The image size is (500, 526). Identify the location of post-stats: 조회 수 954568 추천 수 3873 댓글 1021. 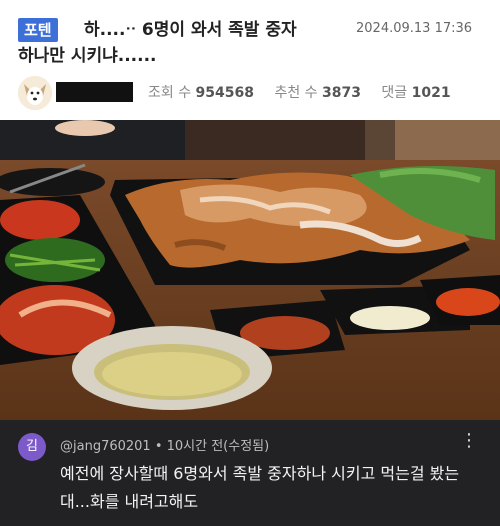
(299, 92).